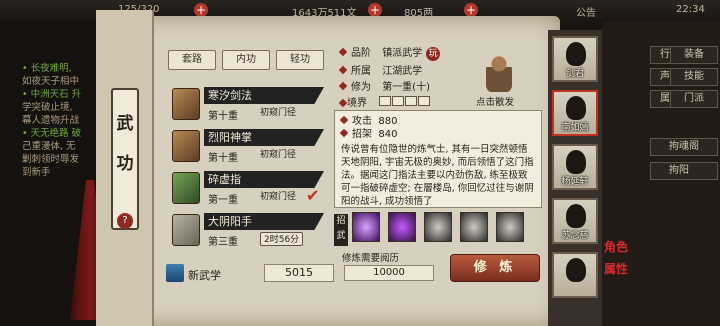  I want to click on action-button: 门派, so click(694, 99).